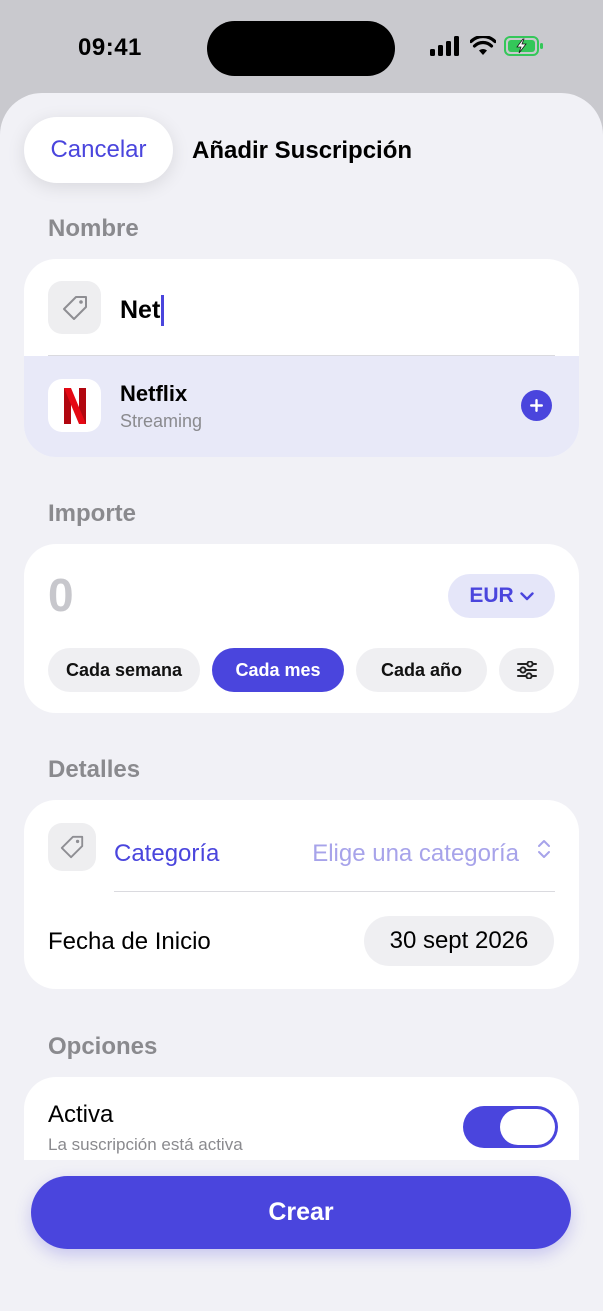 This screenshot has height=1311, width=603. What do you see at coordinates (103, 1046) in the screenshot?
I see `section-label-opciones: Opciones` at bounding box center [103, 1046].